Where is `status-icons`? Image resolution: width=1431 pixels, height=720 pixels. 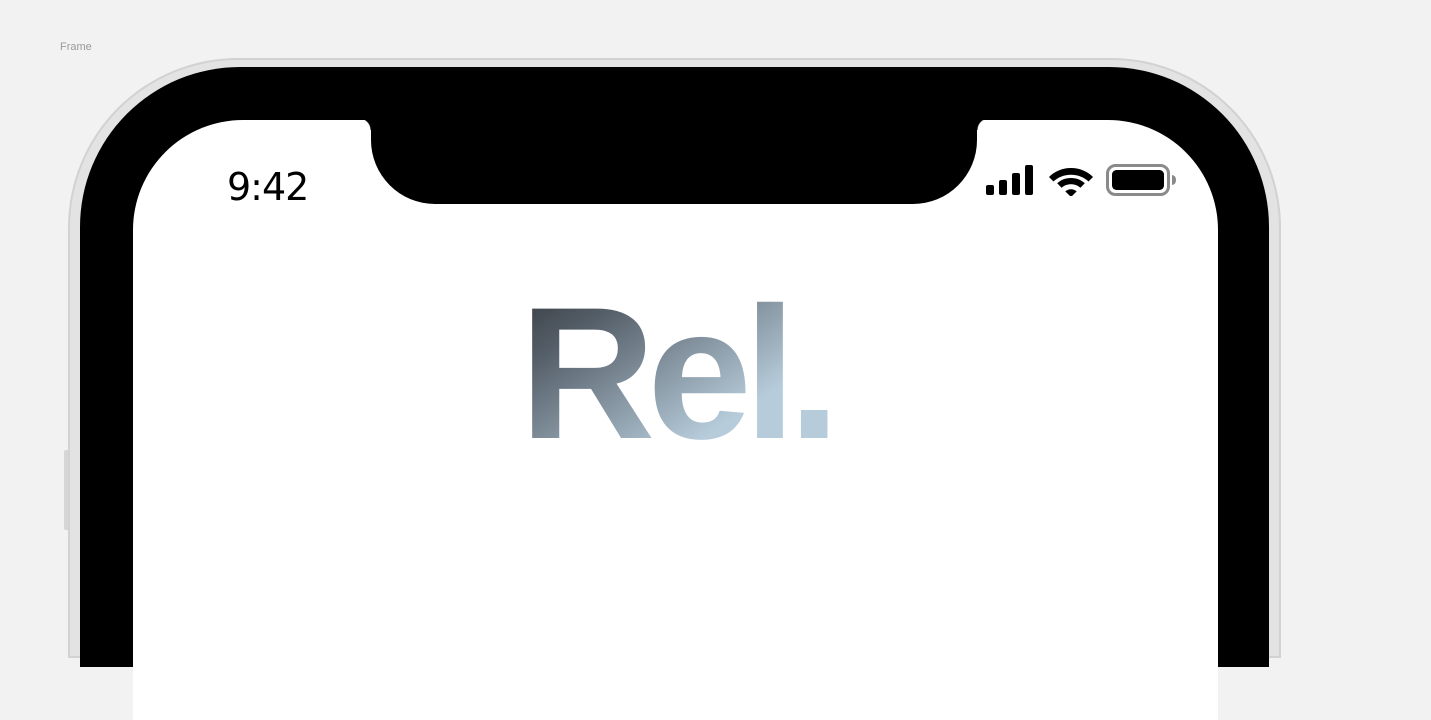
status-icons is located at coordinates (1082, 180).